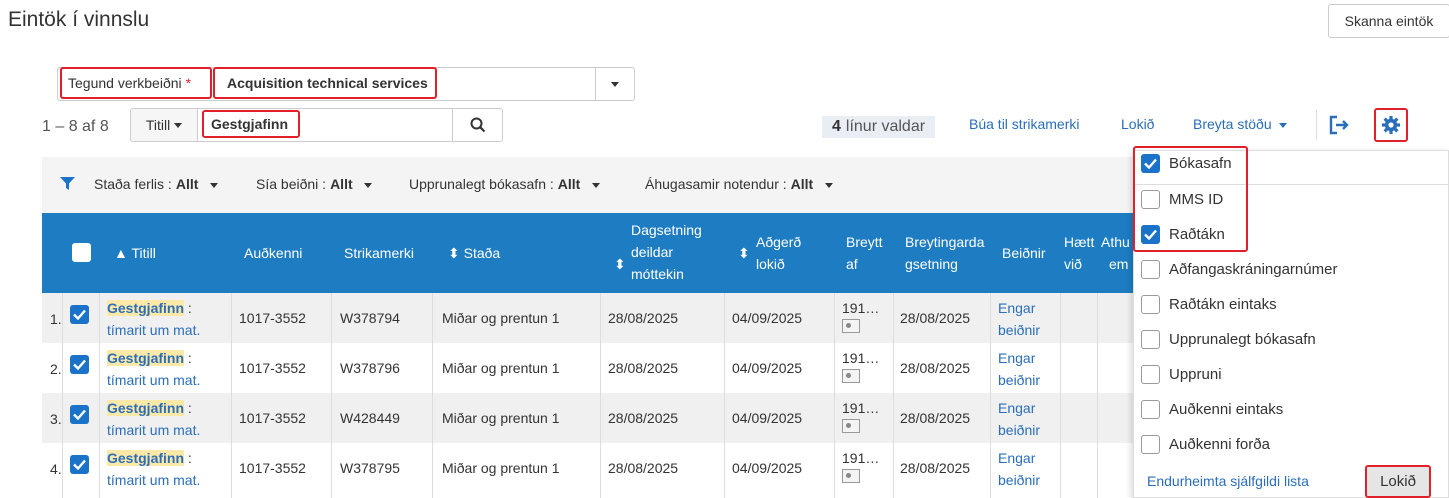  I want to click on column-status: ⬍ Staða, so click(474, 253).